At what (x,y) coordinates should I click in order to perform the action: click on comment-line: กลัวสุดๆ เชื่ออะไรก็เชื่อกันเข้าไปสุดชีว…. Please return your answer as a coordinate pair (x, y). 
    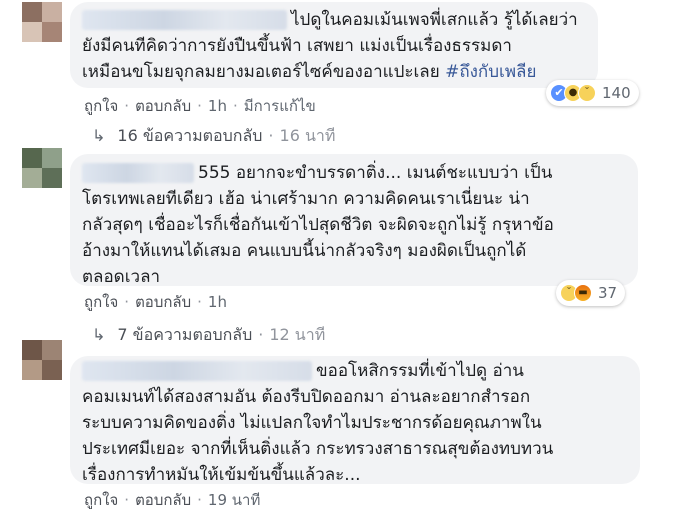
    Looking at the image, I should click on (318, 225).